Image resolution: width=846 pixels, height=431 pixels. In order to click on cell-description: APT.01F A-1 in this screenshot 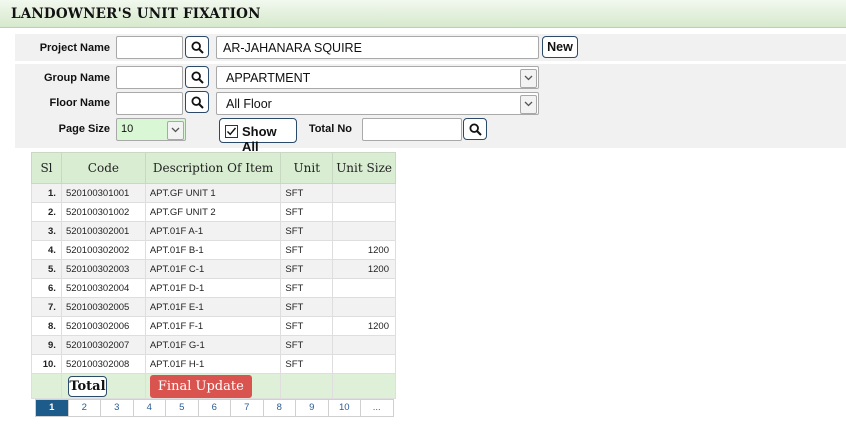, I will do `click(213, 231)`.